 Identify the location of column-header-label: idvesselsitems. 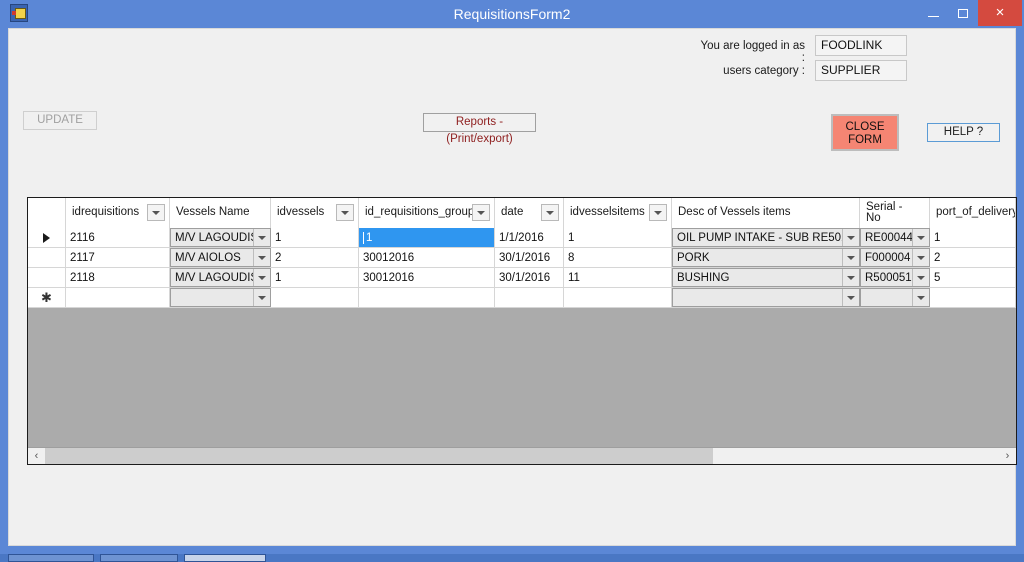
(607, 212).